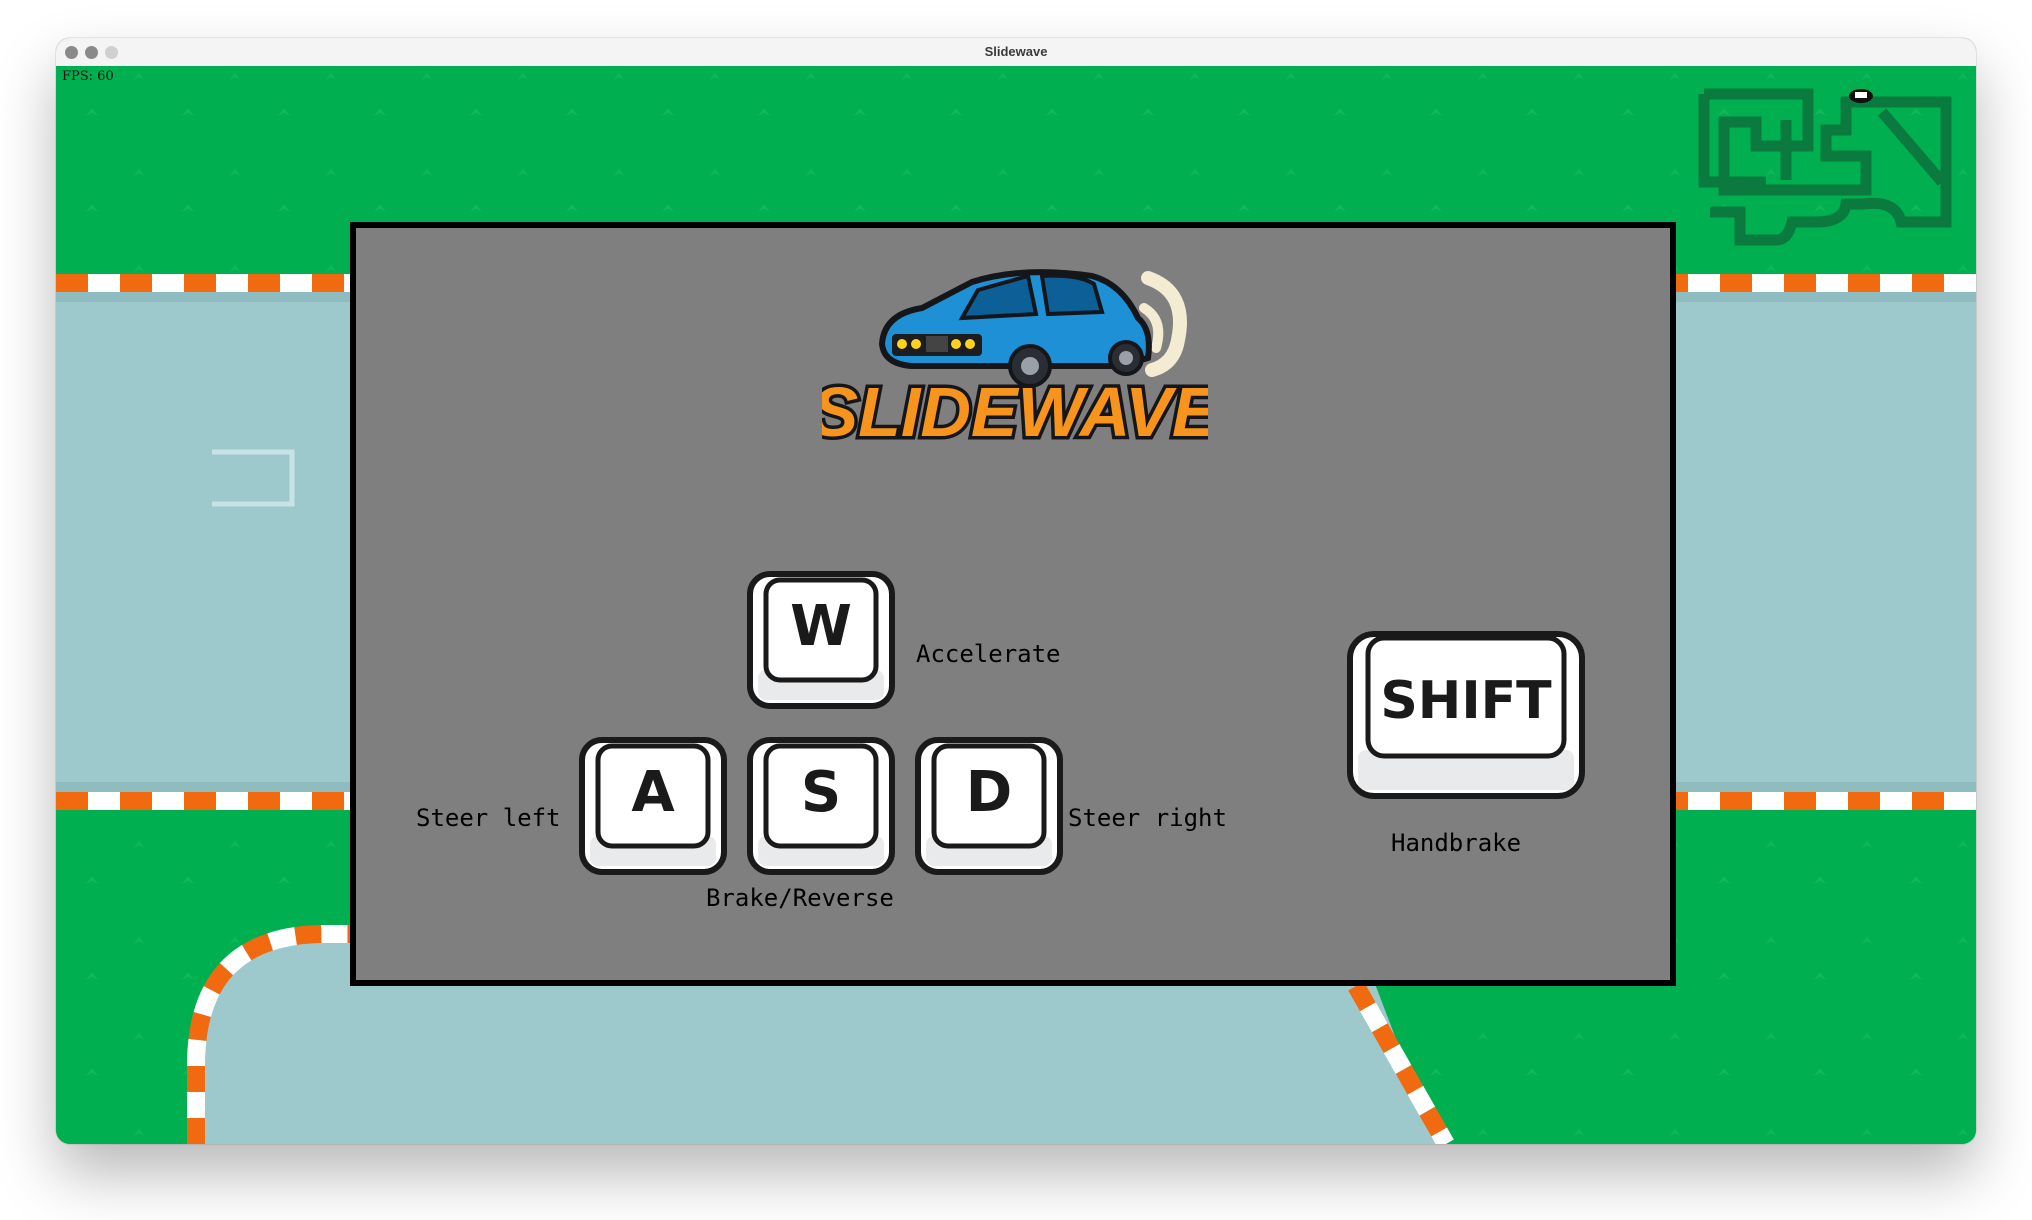  I want to click on w-key: W, so click(821, 640).